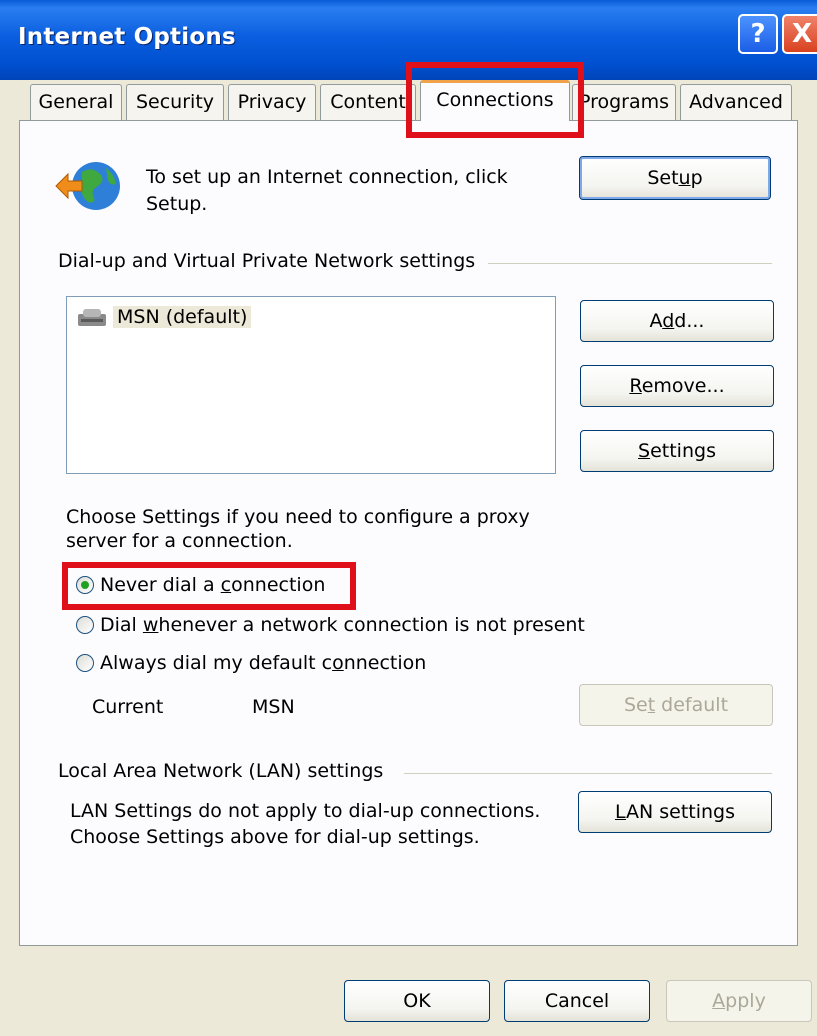 This screenshot has height=1036, width=817. What do you see at coordinates (175, 102) in the screenshot?
I see `tab-security: Security` at bounding box center [175, 102].